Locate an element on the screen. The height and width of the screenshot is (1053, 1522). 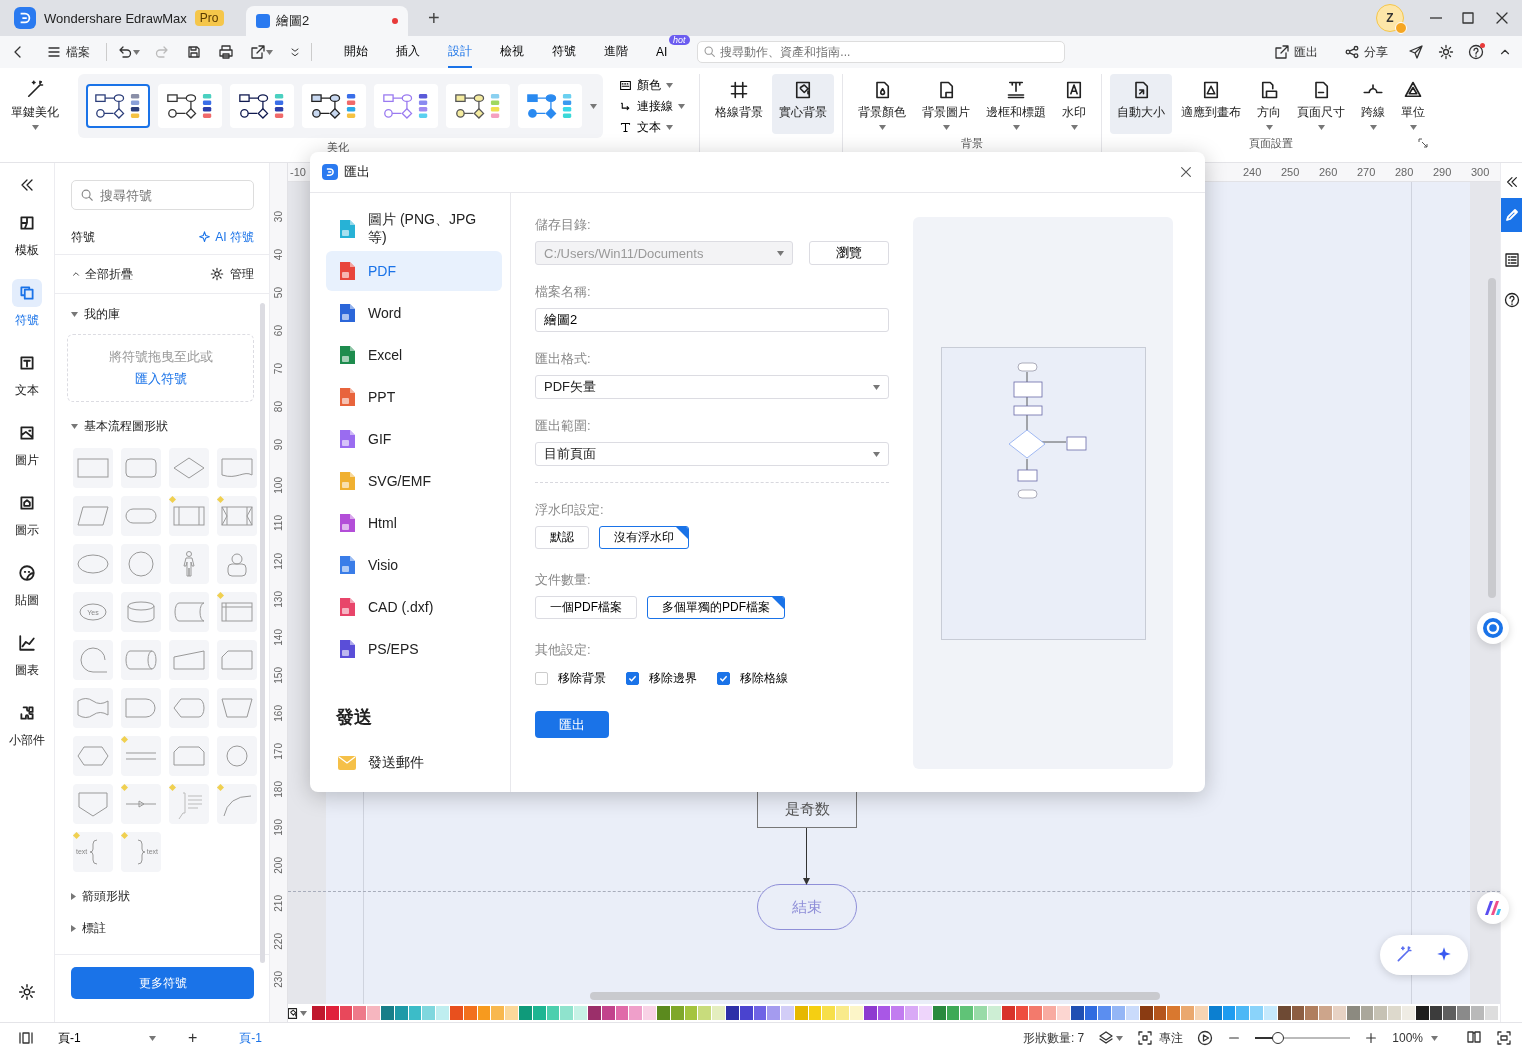
page-tab: 頁-1 is located at coordinates (250, 1038).